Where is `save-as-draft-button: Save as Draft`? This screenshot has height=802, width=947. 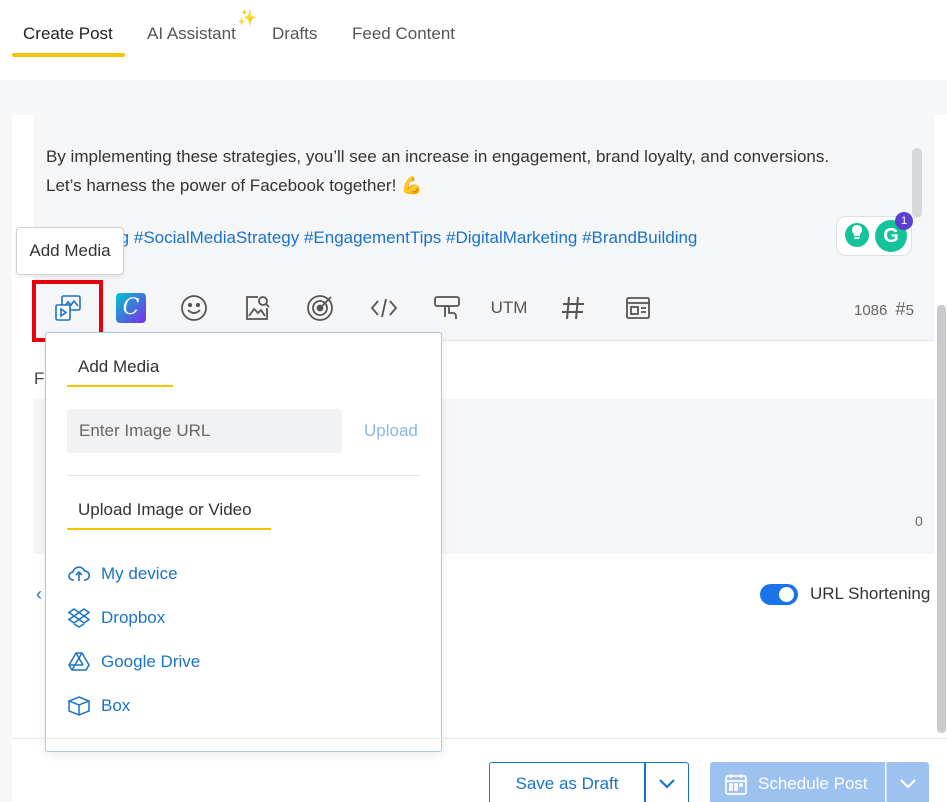
save-as-draft-button: Save as Draft is located at coordinates (567, 782).